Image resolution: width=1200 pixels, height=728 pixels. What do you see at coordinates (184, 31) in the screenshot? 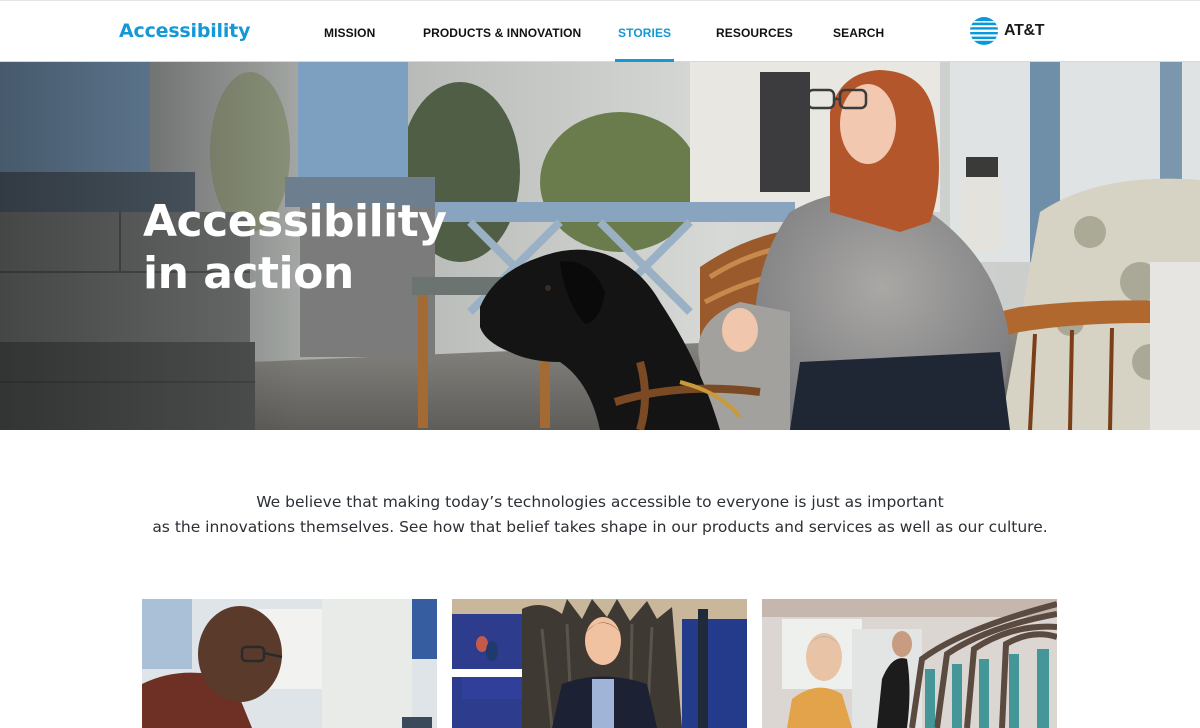
I see `brand-link: Accessibility` at bounding box center [184, 31].